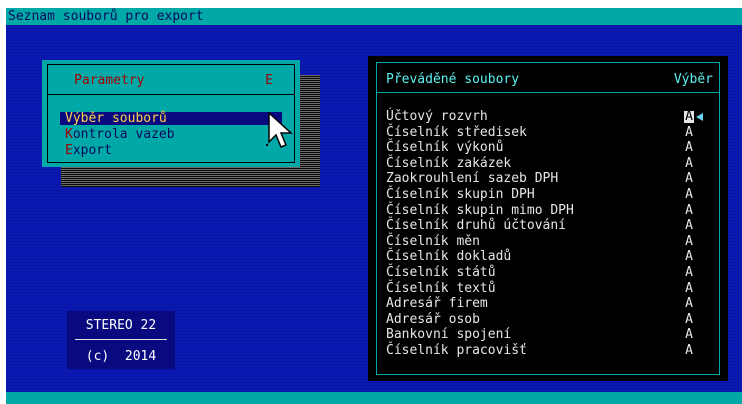 Image resolution: width=742 pixels, height=404 pixels. Describe the element at coordinates (453, 79) in the screenshot. I see `files-panel-title: Převáděné soubory` at that location.